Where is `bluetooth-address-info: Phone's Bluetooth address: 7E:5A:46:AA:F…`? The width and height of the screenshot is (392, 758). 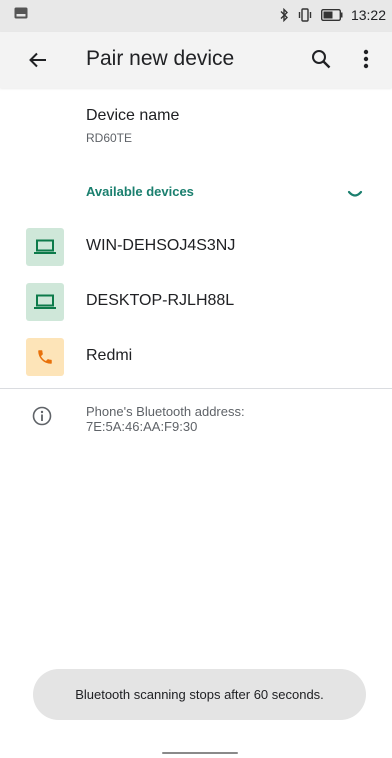 bluetooth-address-info: Phone's Bluetooth address: 7E:5A:46:AA:F… is located at coordinates (196, 425).